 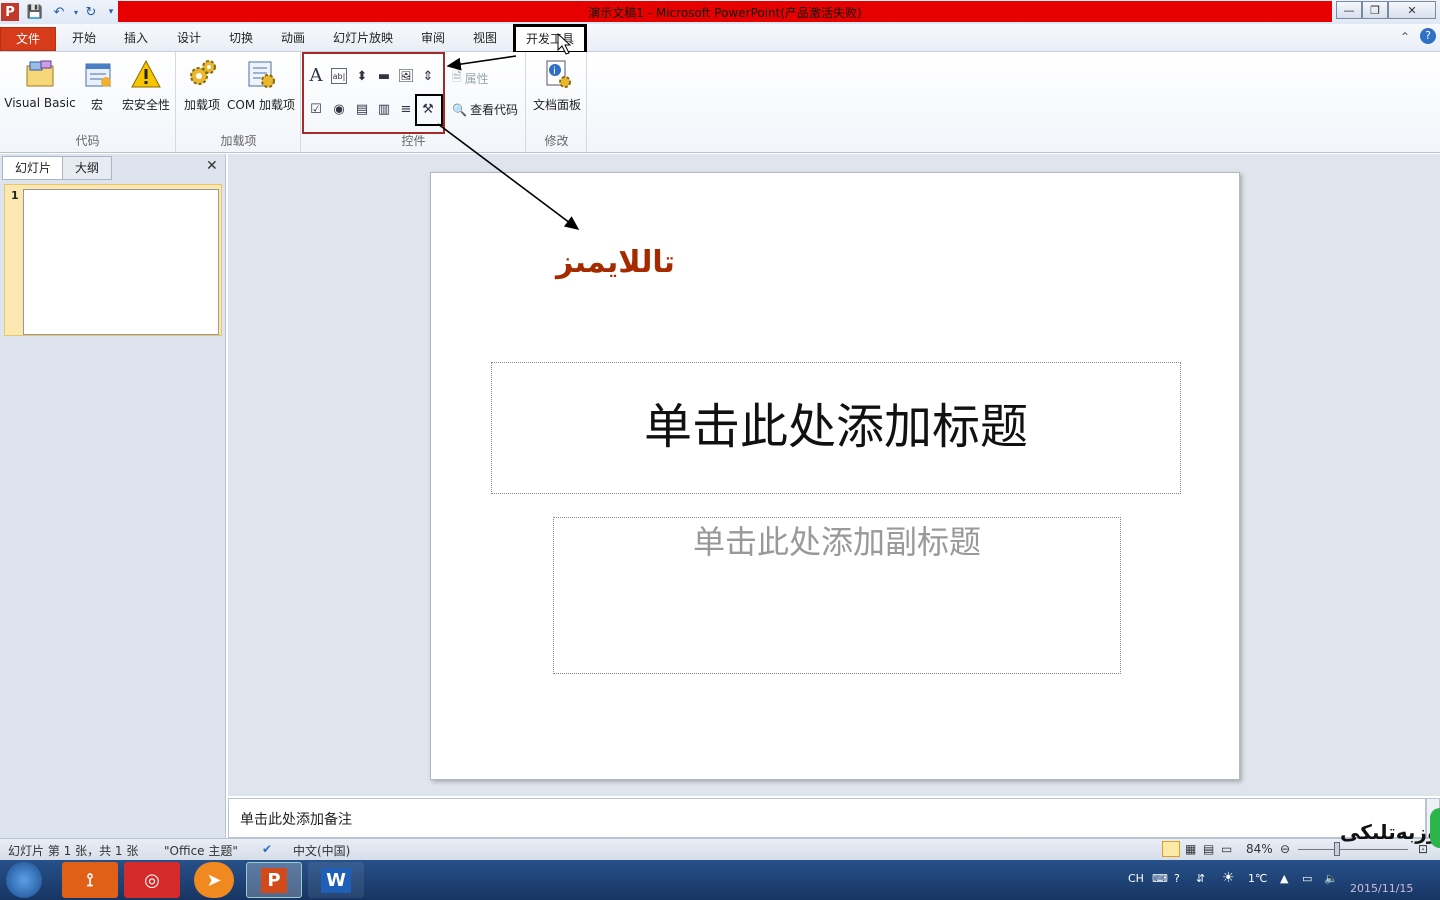 I want to click on addins-button: 加载项, so click(x=202, y=84).